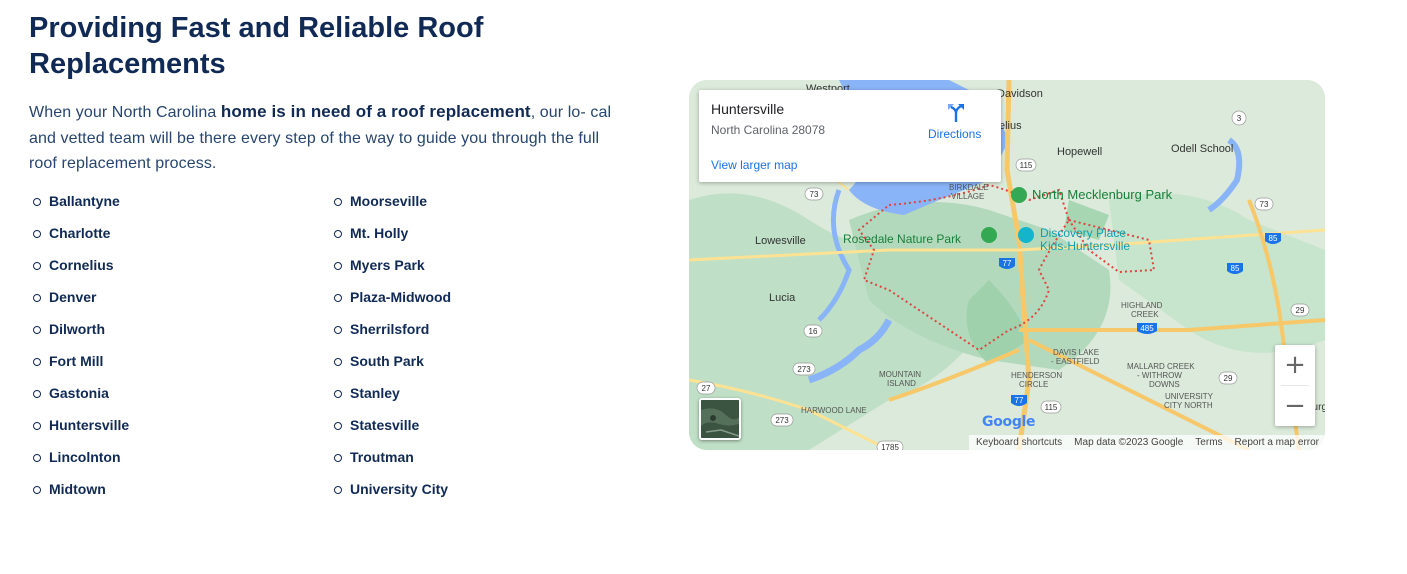  I want to click on route-shield-16: 16, so click(813, 331).